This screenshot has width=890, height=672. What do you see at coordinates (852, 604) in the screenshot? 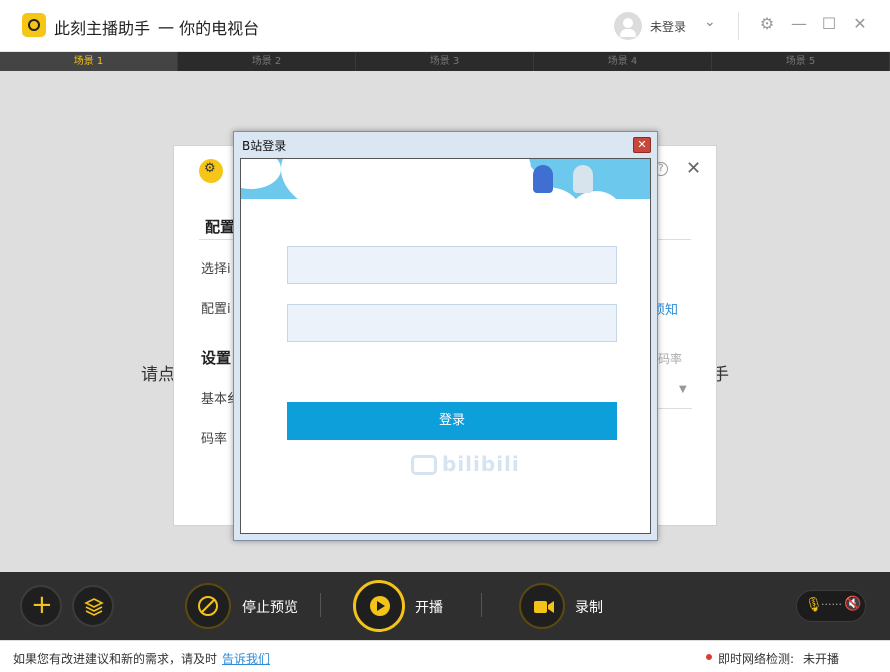
I see `speaker-mute-icon: 🔇` at bounding box center [852, 604].